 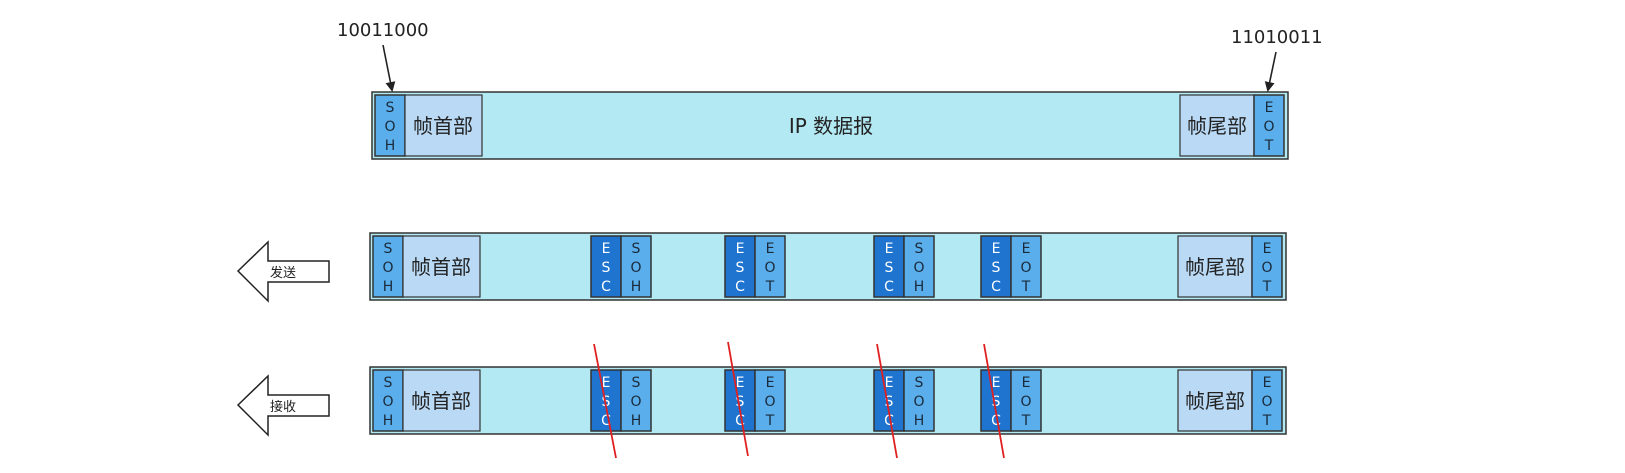 What do you see at coordinates (1270, 71) in the screenshot?
I see `end-code-arrow` at bounding box center [1270, 71].